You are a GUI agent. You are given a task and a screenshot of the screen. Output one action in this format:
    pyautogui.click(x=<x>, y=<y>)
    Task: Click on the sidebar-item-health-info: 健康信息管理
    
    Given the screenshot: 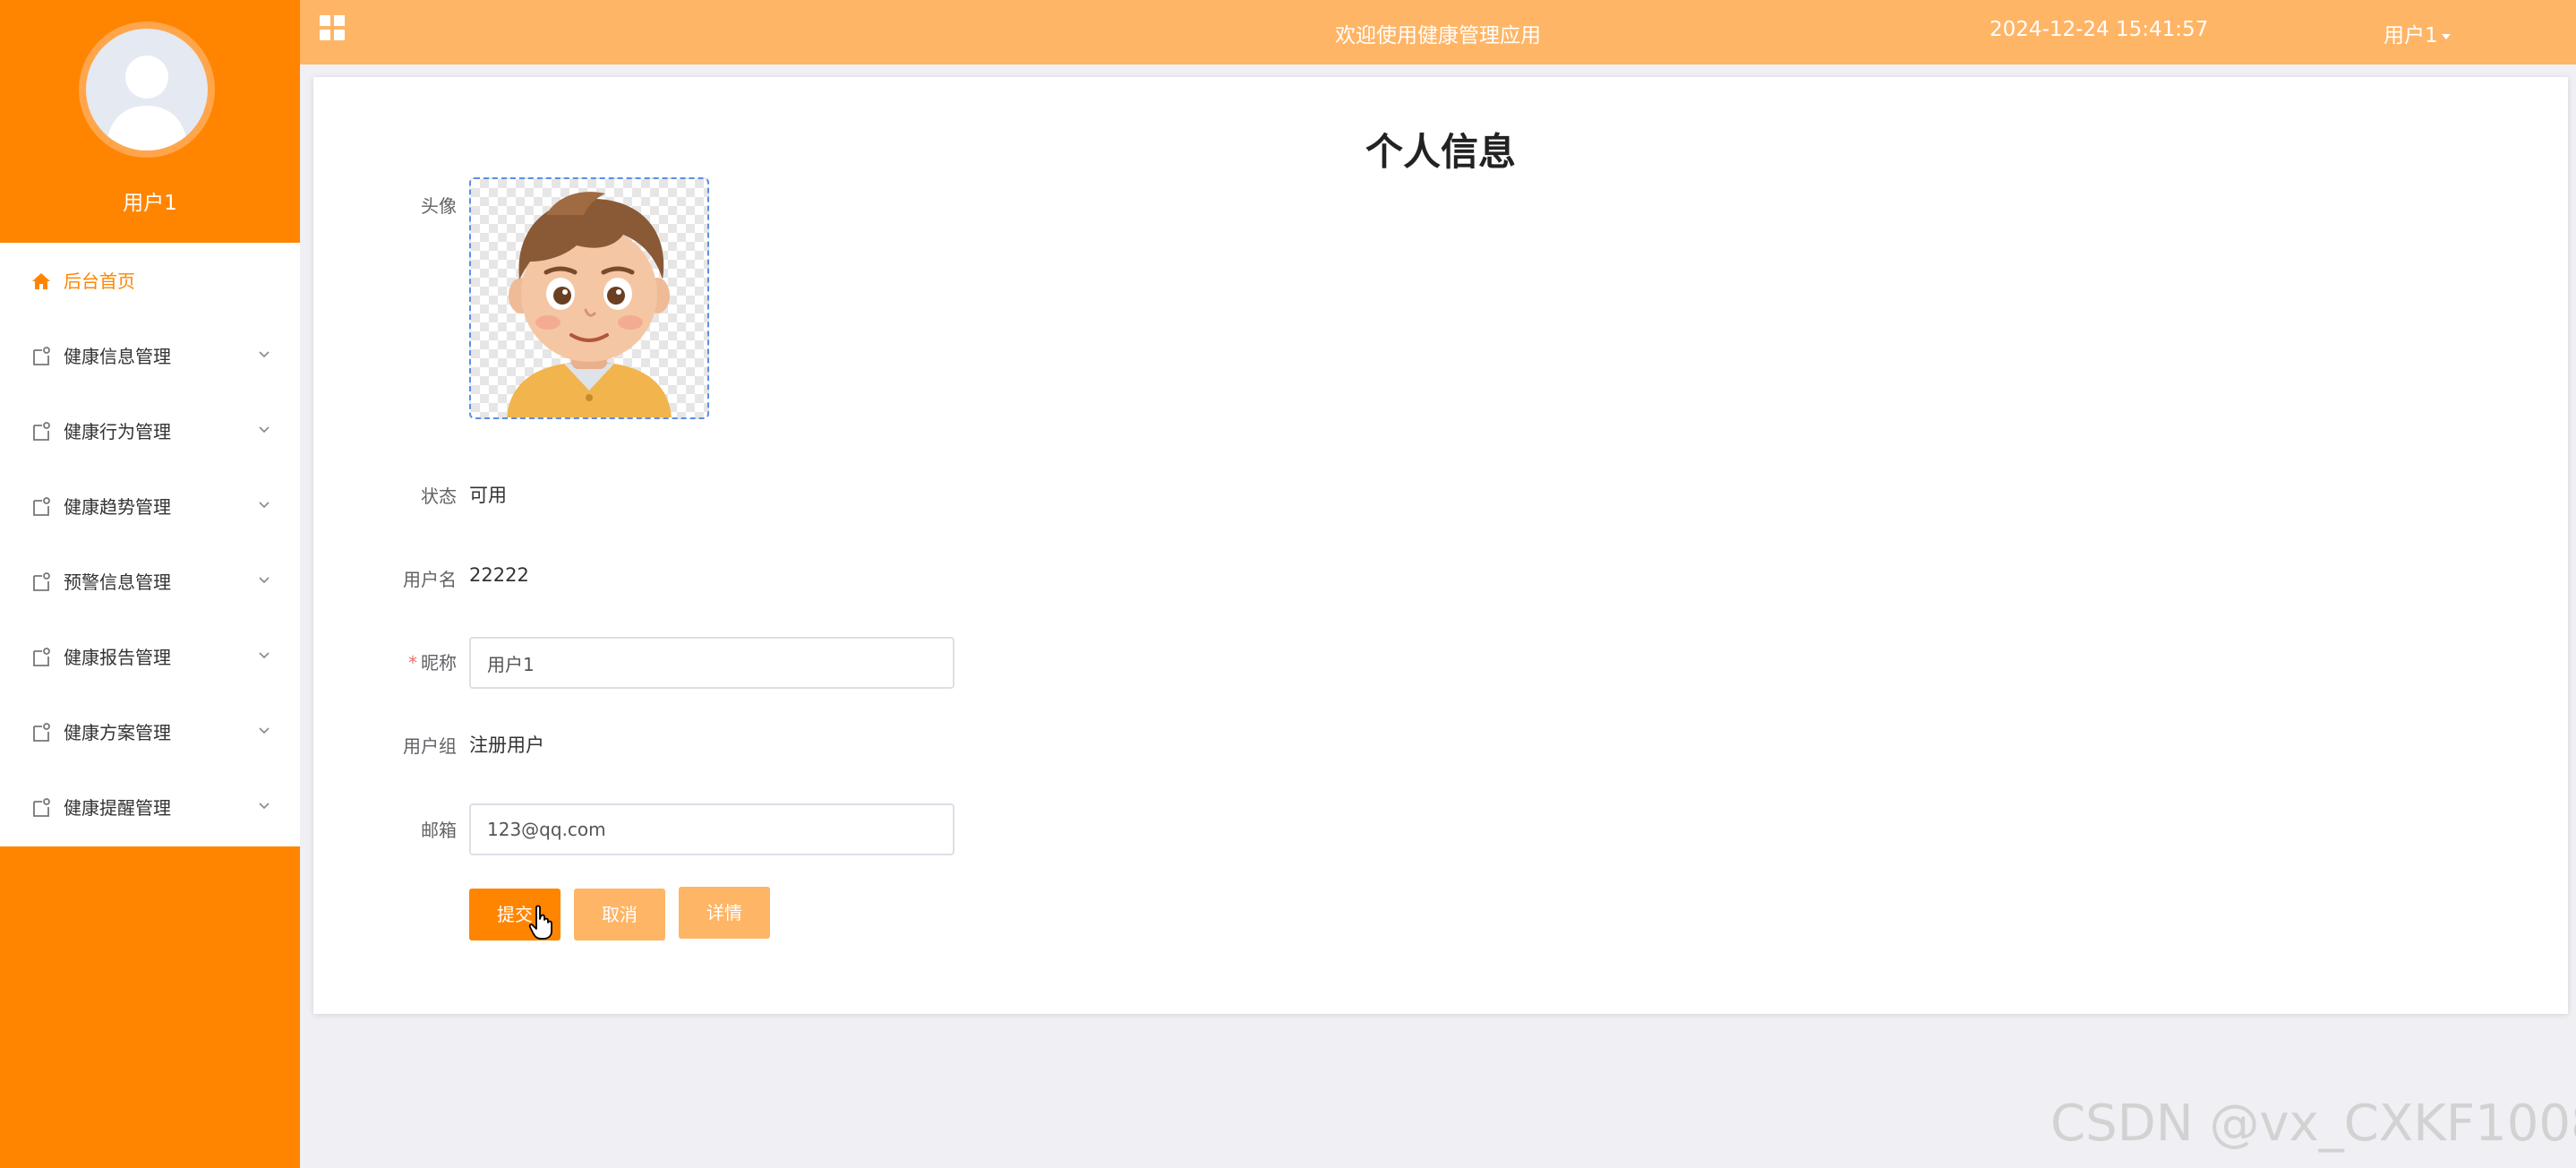 What is the action you would take?
    pyautogui.click(x=150, y=355)
    